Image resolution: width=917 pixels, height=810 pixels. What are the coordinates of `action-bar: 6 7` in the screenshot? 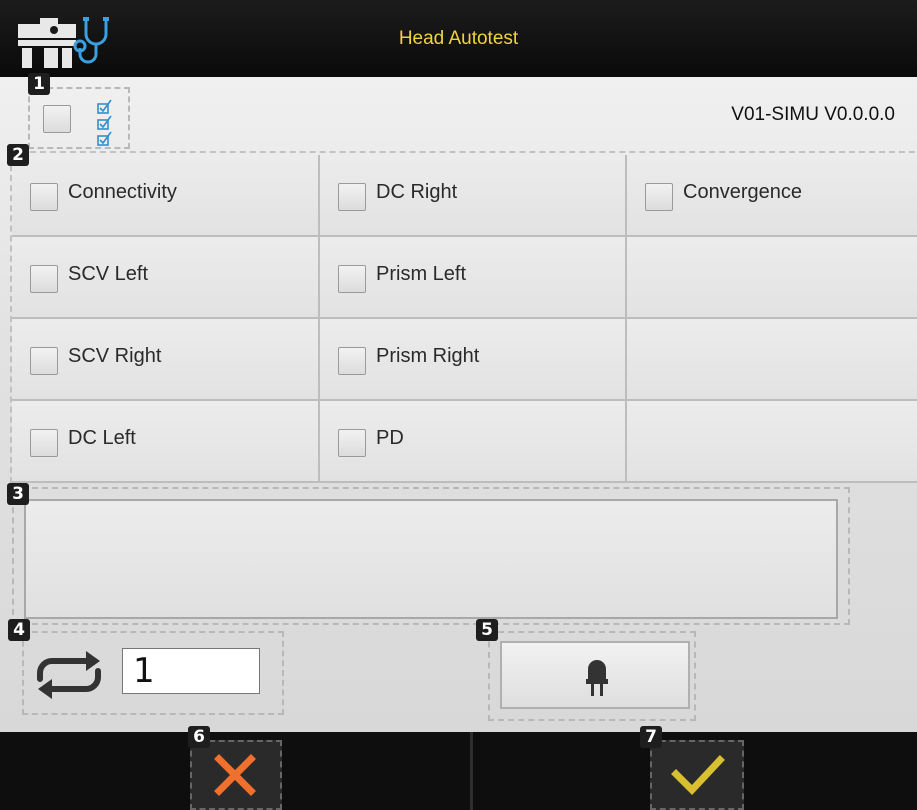 It's located at (458, 768).